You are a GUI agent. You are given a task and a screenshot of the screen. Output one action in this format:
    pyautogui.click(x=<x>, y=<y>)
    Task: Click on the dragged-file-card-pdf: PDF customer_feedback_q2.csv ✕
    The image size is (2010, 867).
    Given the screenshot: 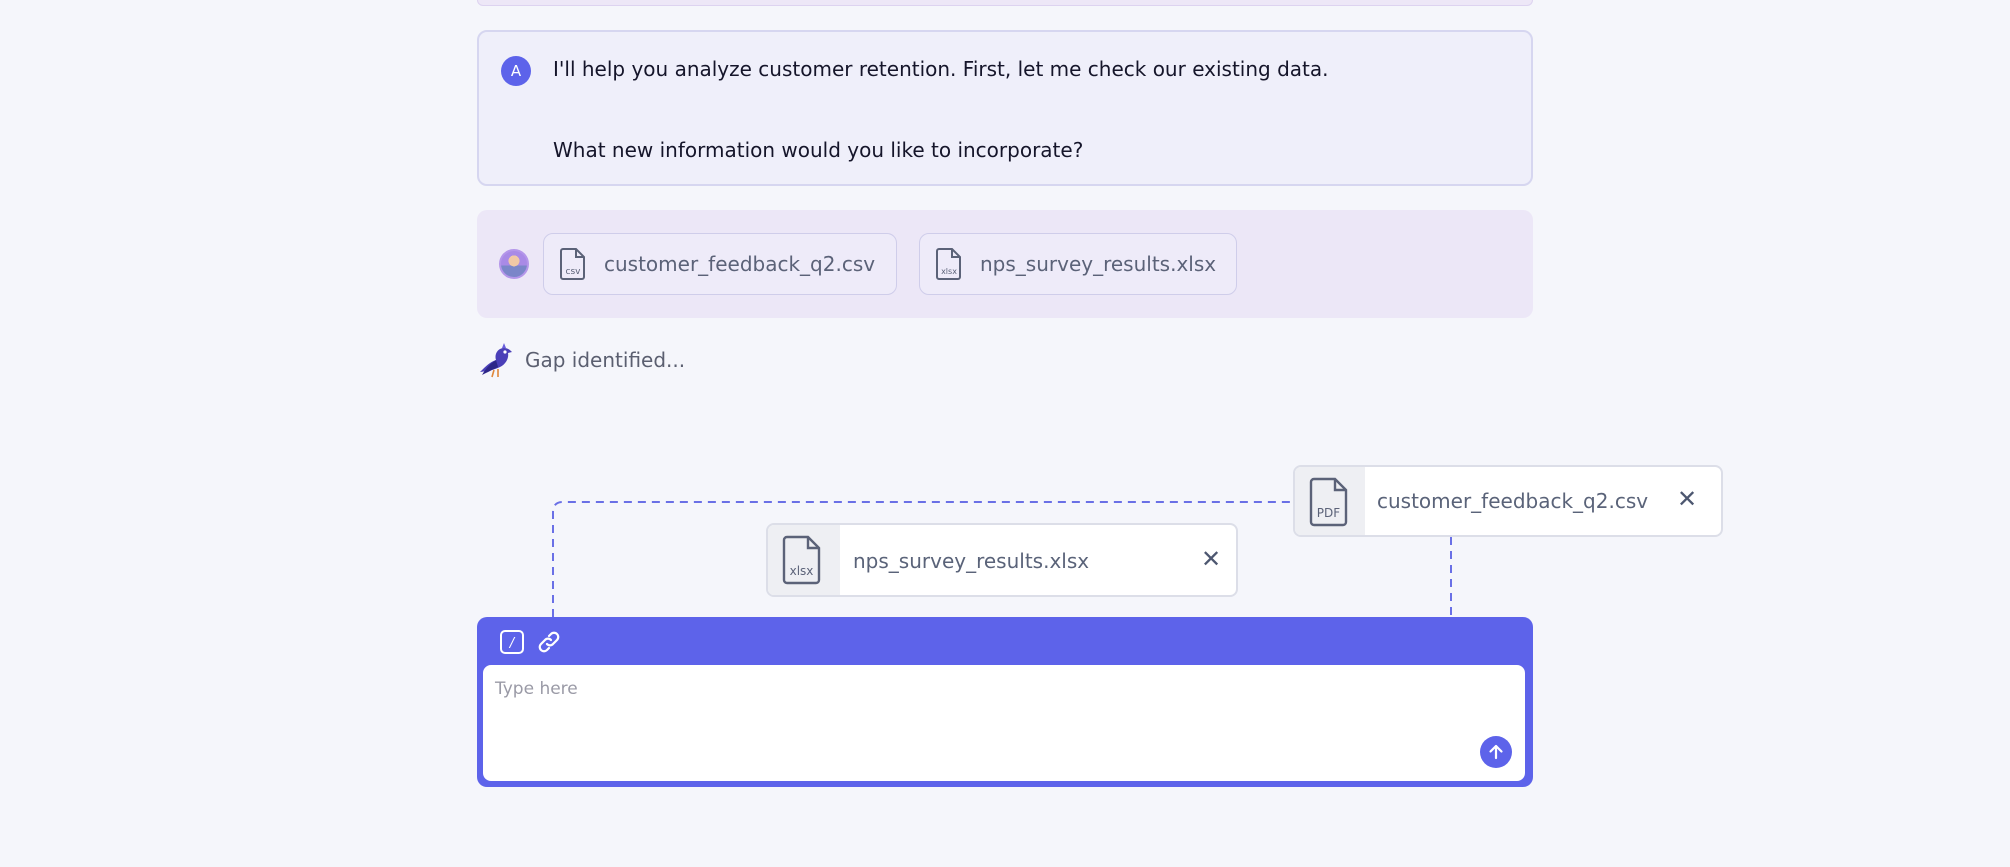 What is the action you would take?
    pyautogui.click(x=1508, y=501)
    